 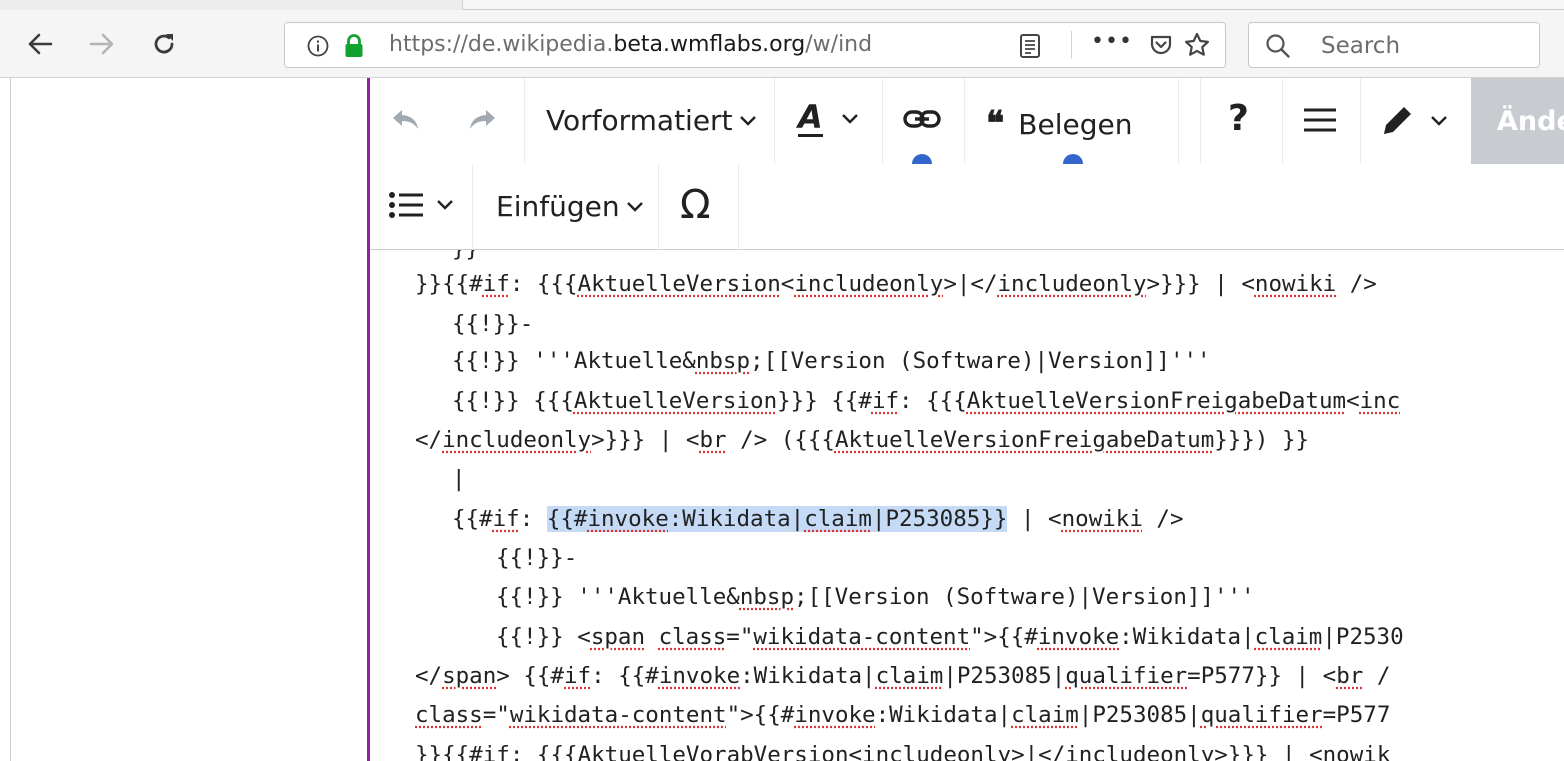 What do you see at coordinates (558, 206) in the screenshot?
I see `insert-label: Einfügen` at bounding box center [558, 206].